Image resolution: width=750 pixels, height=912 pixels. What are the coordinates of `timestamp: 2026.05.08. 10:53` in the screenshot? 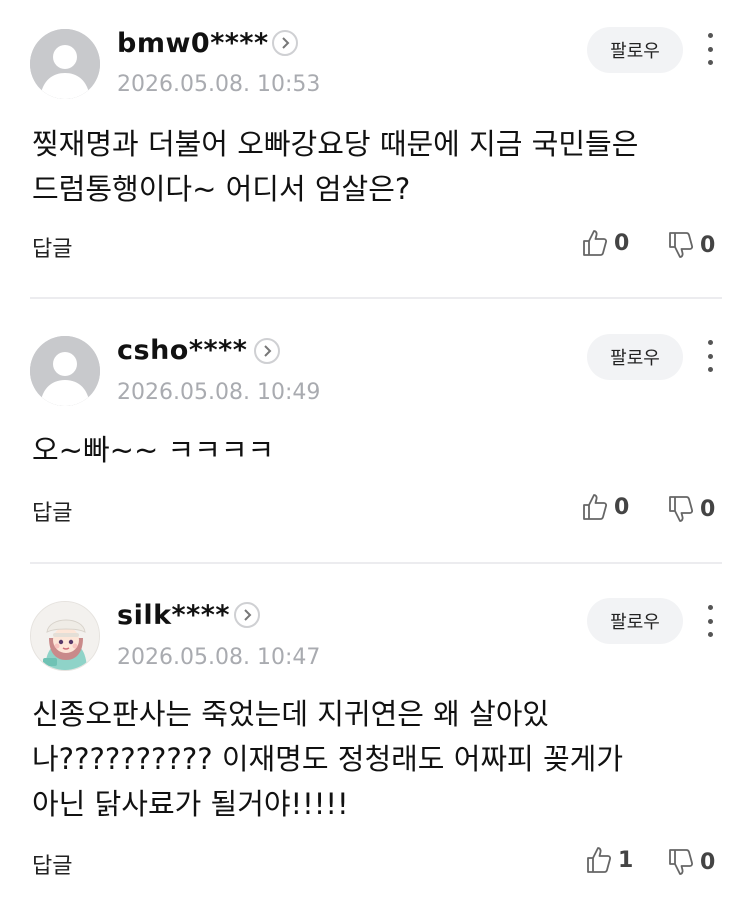 It's located at (219, 84).